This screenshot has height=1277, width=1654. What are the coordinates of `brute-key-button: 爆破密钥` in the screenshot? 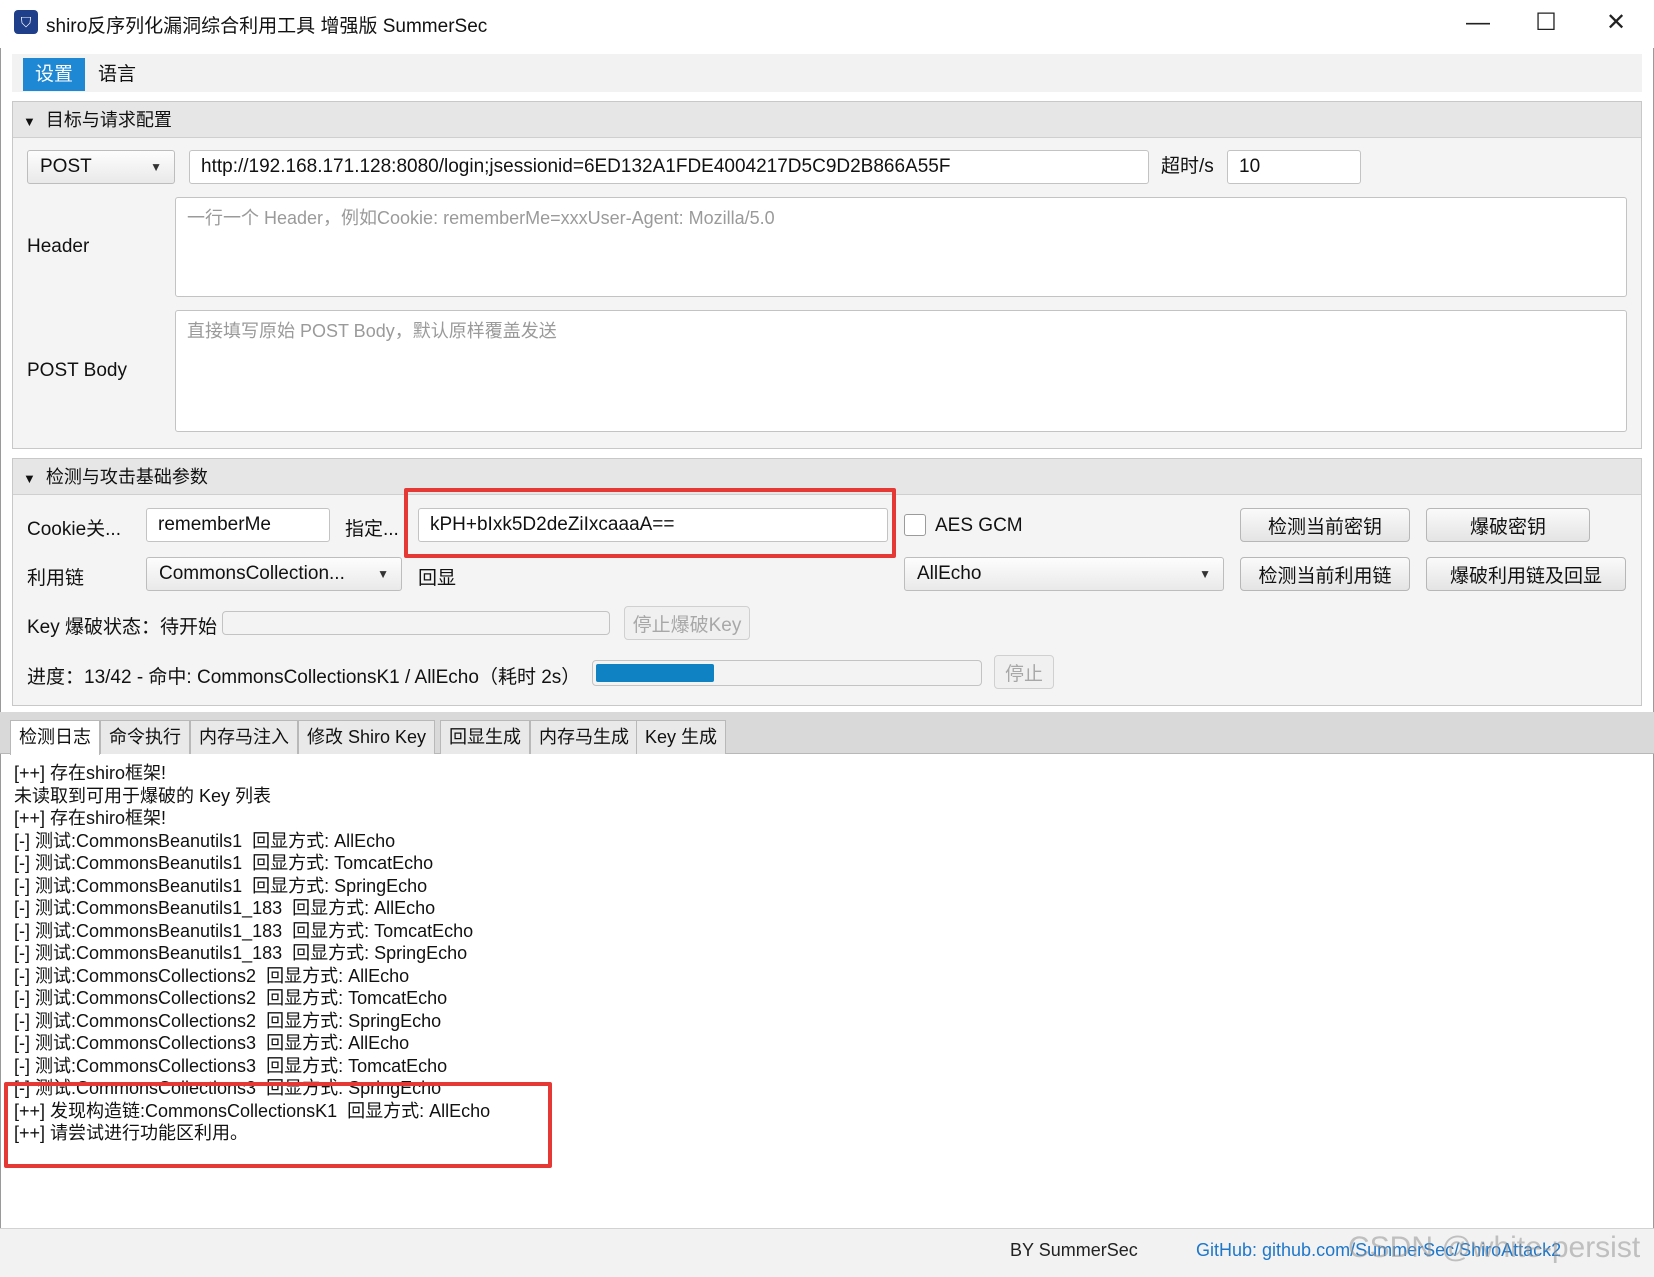 It's located at (1508, 525).